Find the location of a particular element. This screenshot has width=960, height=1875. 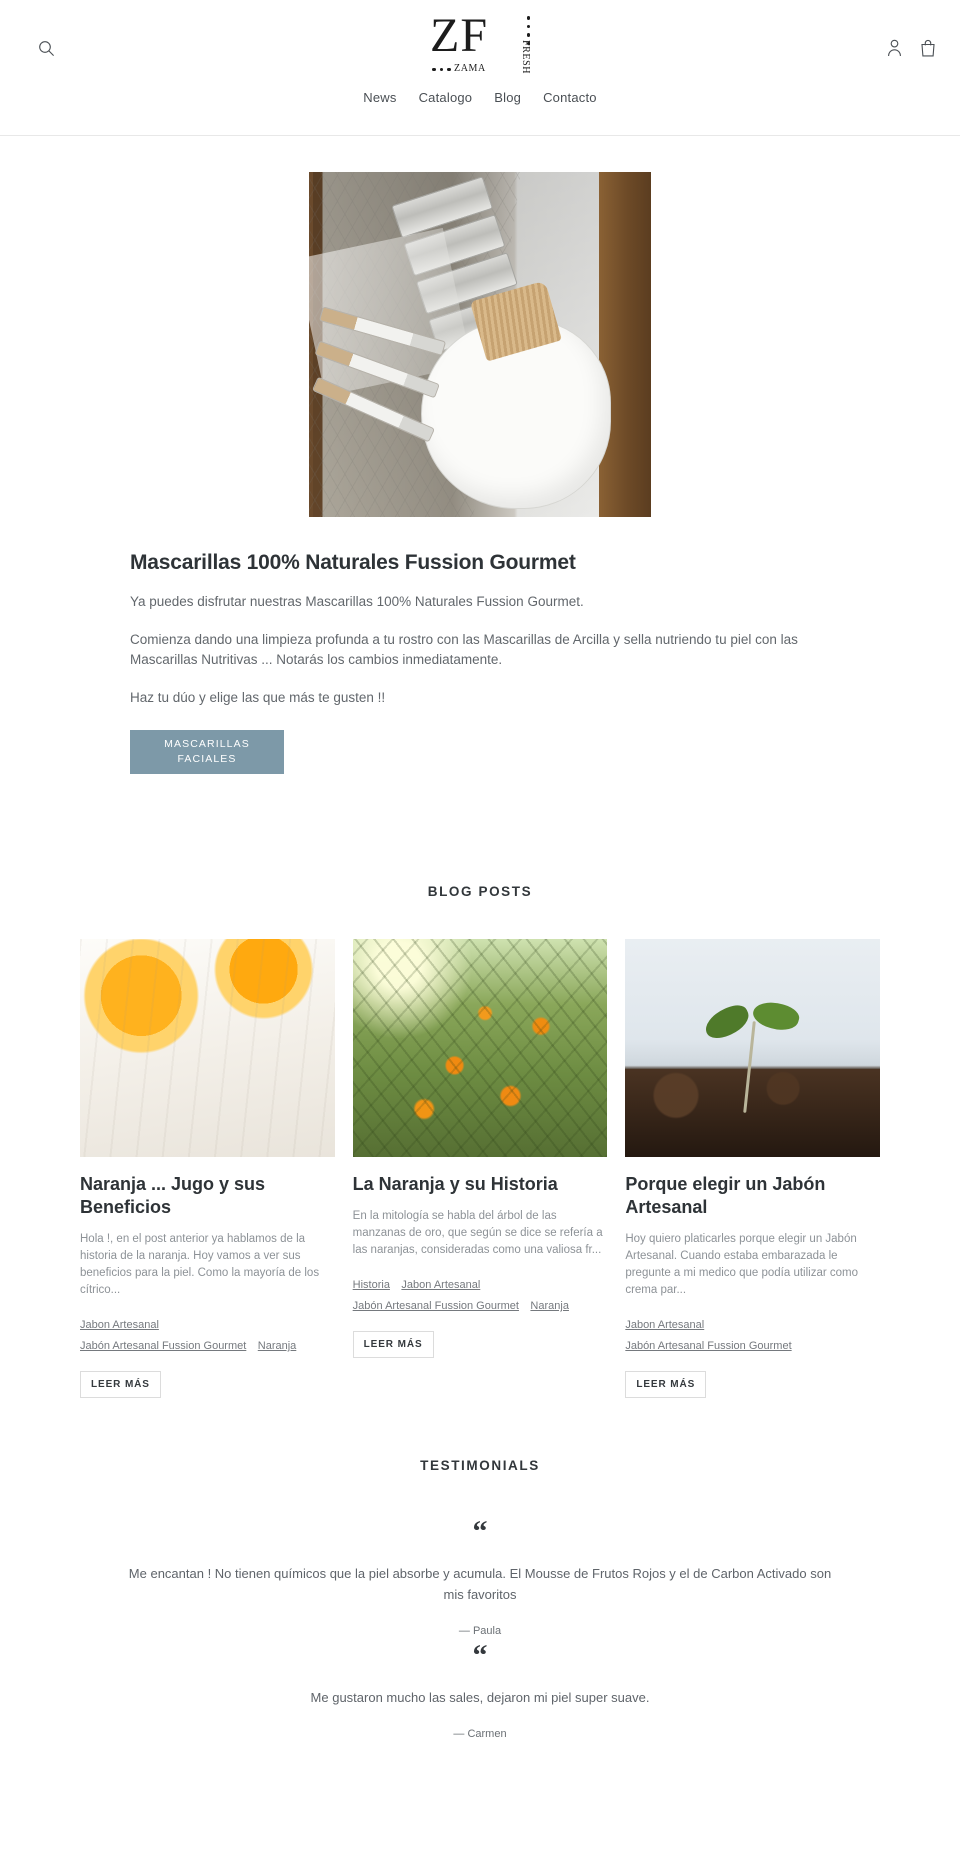

cart-icon is located at coordinates (928, 48).